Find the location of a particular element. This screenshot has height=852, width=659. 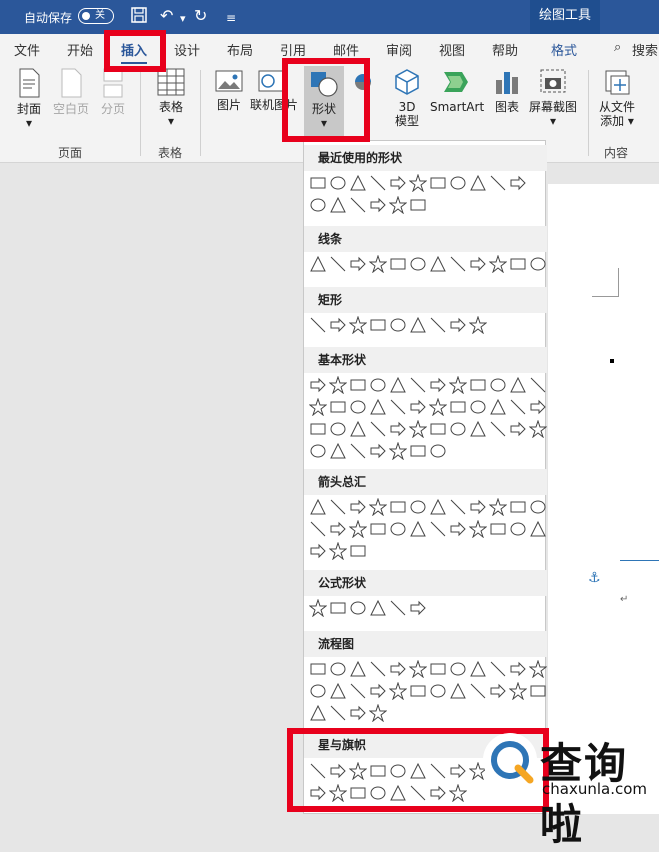

redo-icon: ↻ is located at coordinates (200, 16).